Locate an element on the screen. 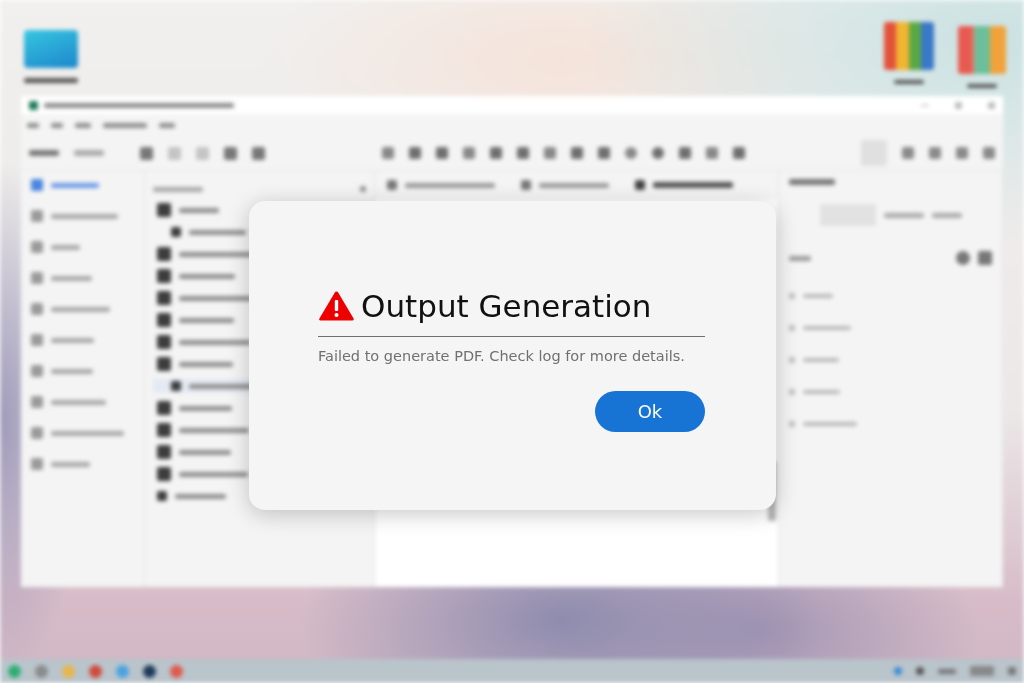  ok-button: Ok is located at coordinates (650, 411).